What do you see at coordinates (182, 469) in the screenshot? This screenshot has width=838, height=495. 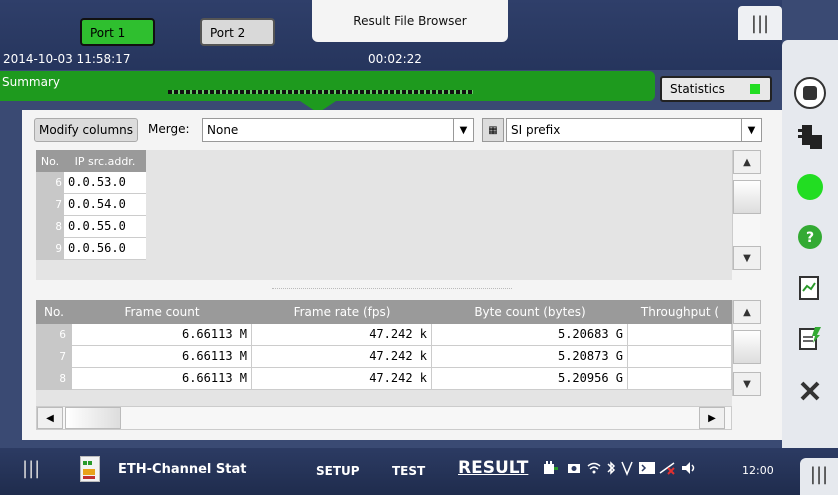 I see `app-name: ETH-Channel Stat` at bounding box center [182, 469].